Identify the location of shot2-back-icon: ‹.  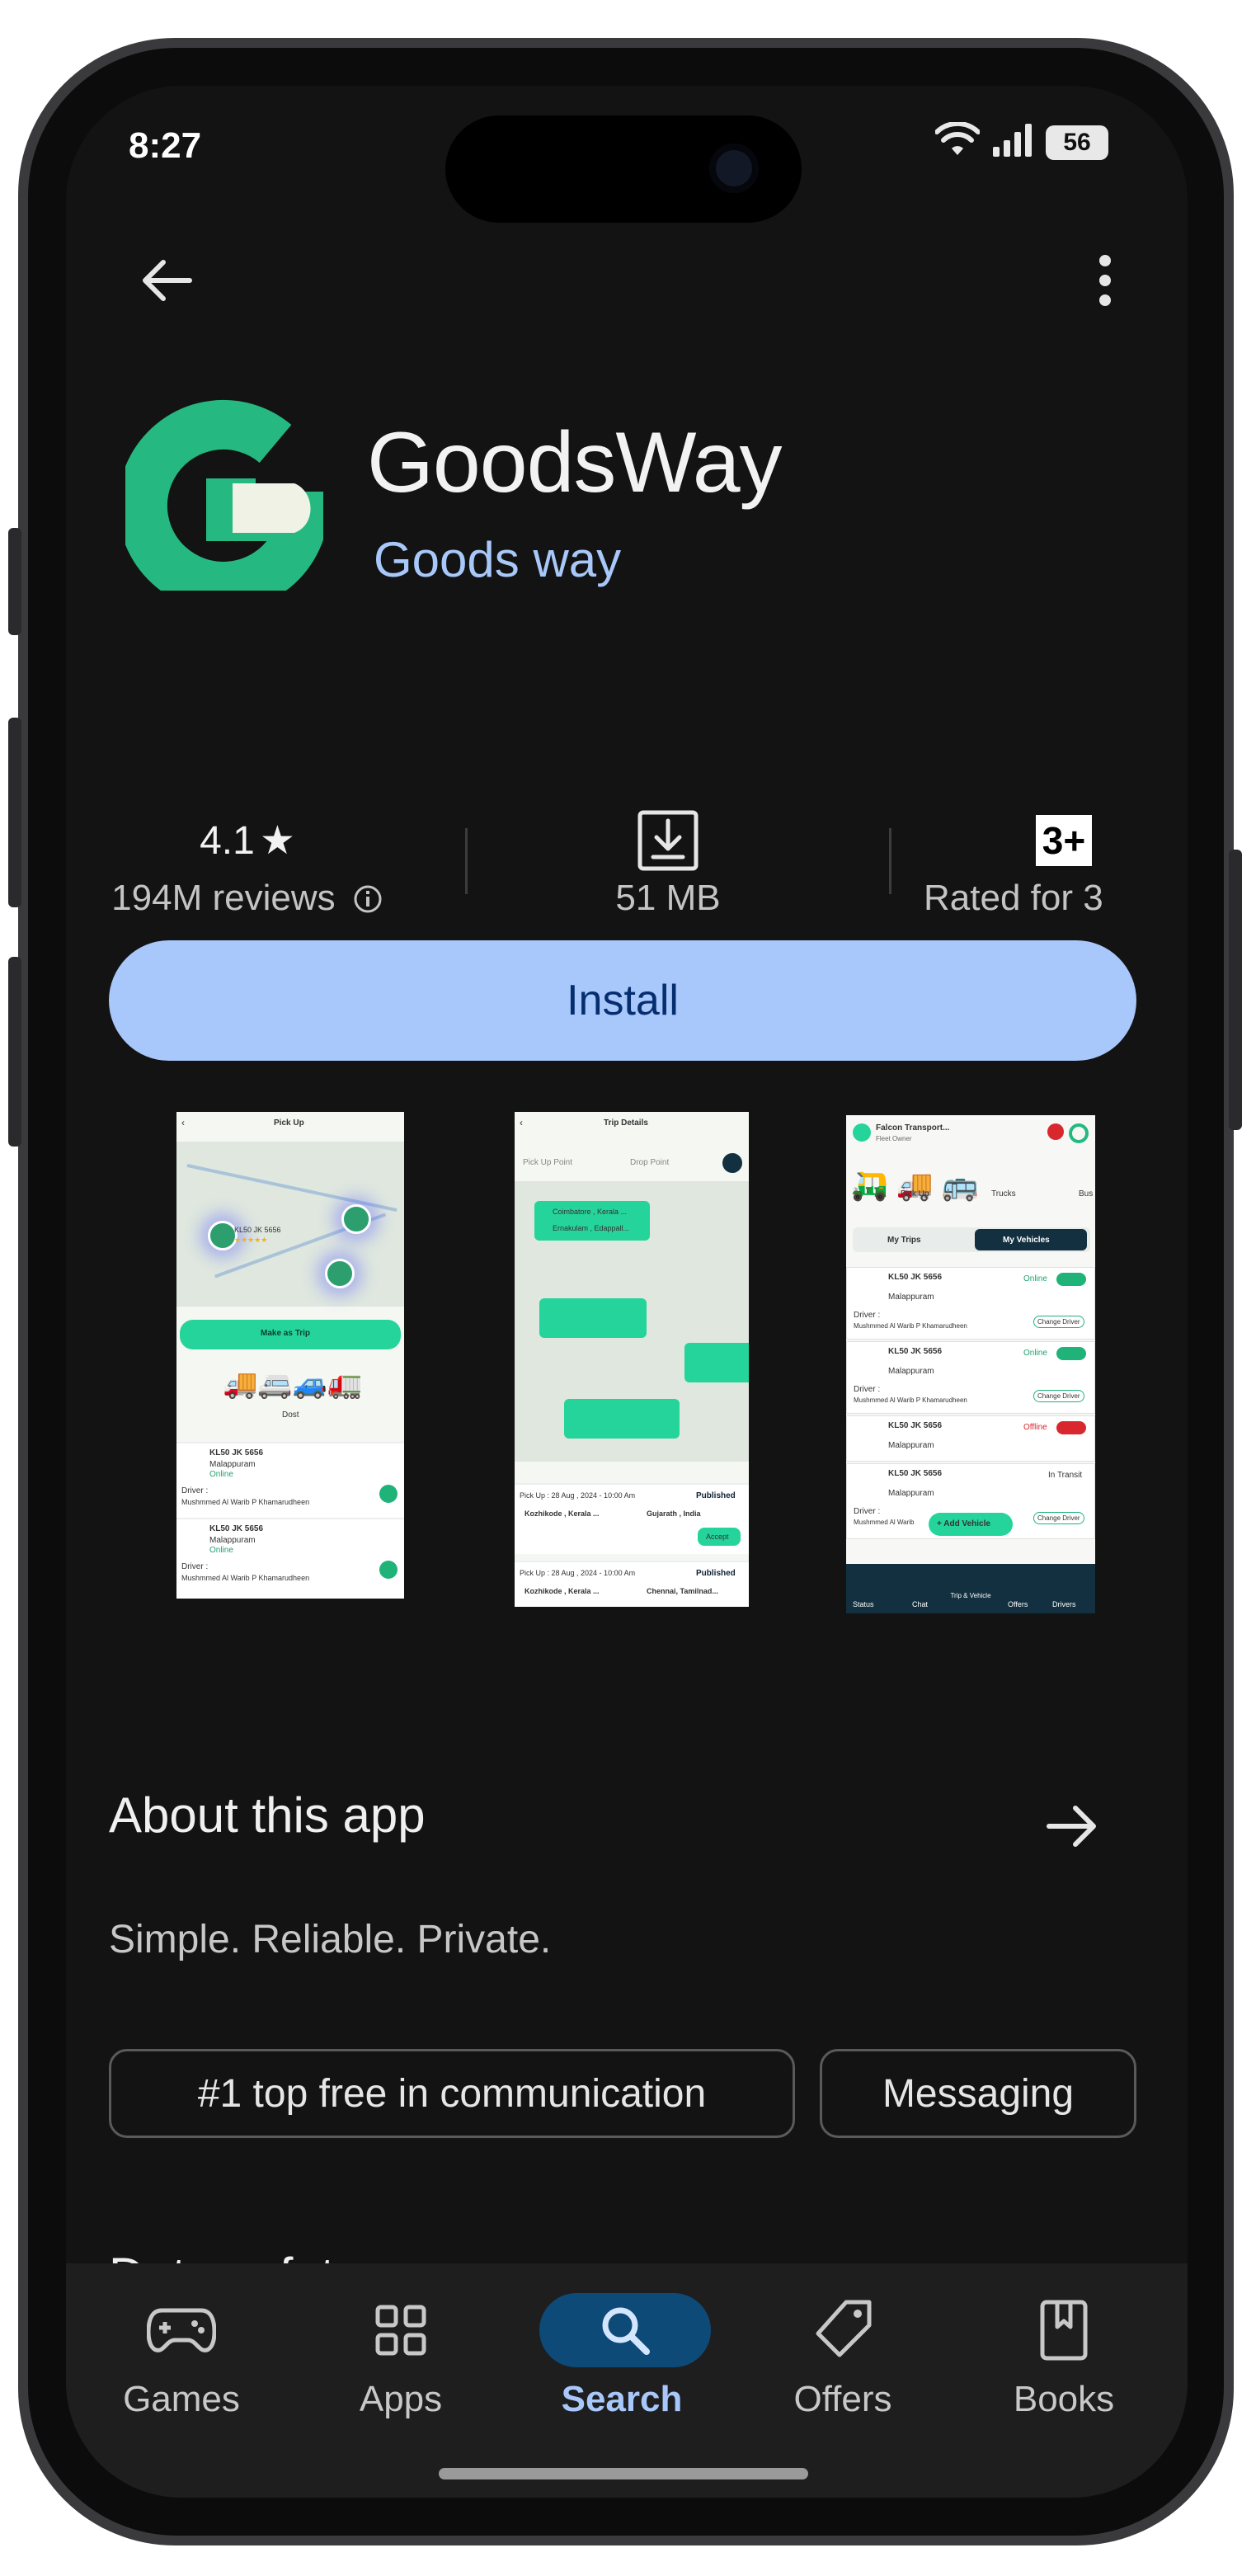
(521, 1122).